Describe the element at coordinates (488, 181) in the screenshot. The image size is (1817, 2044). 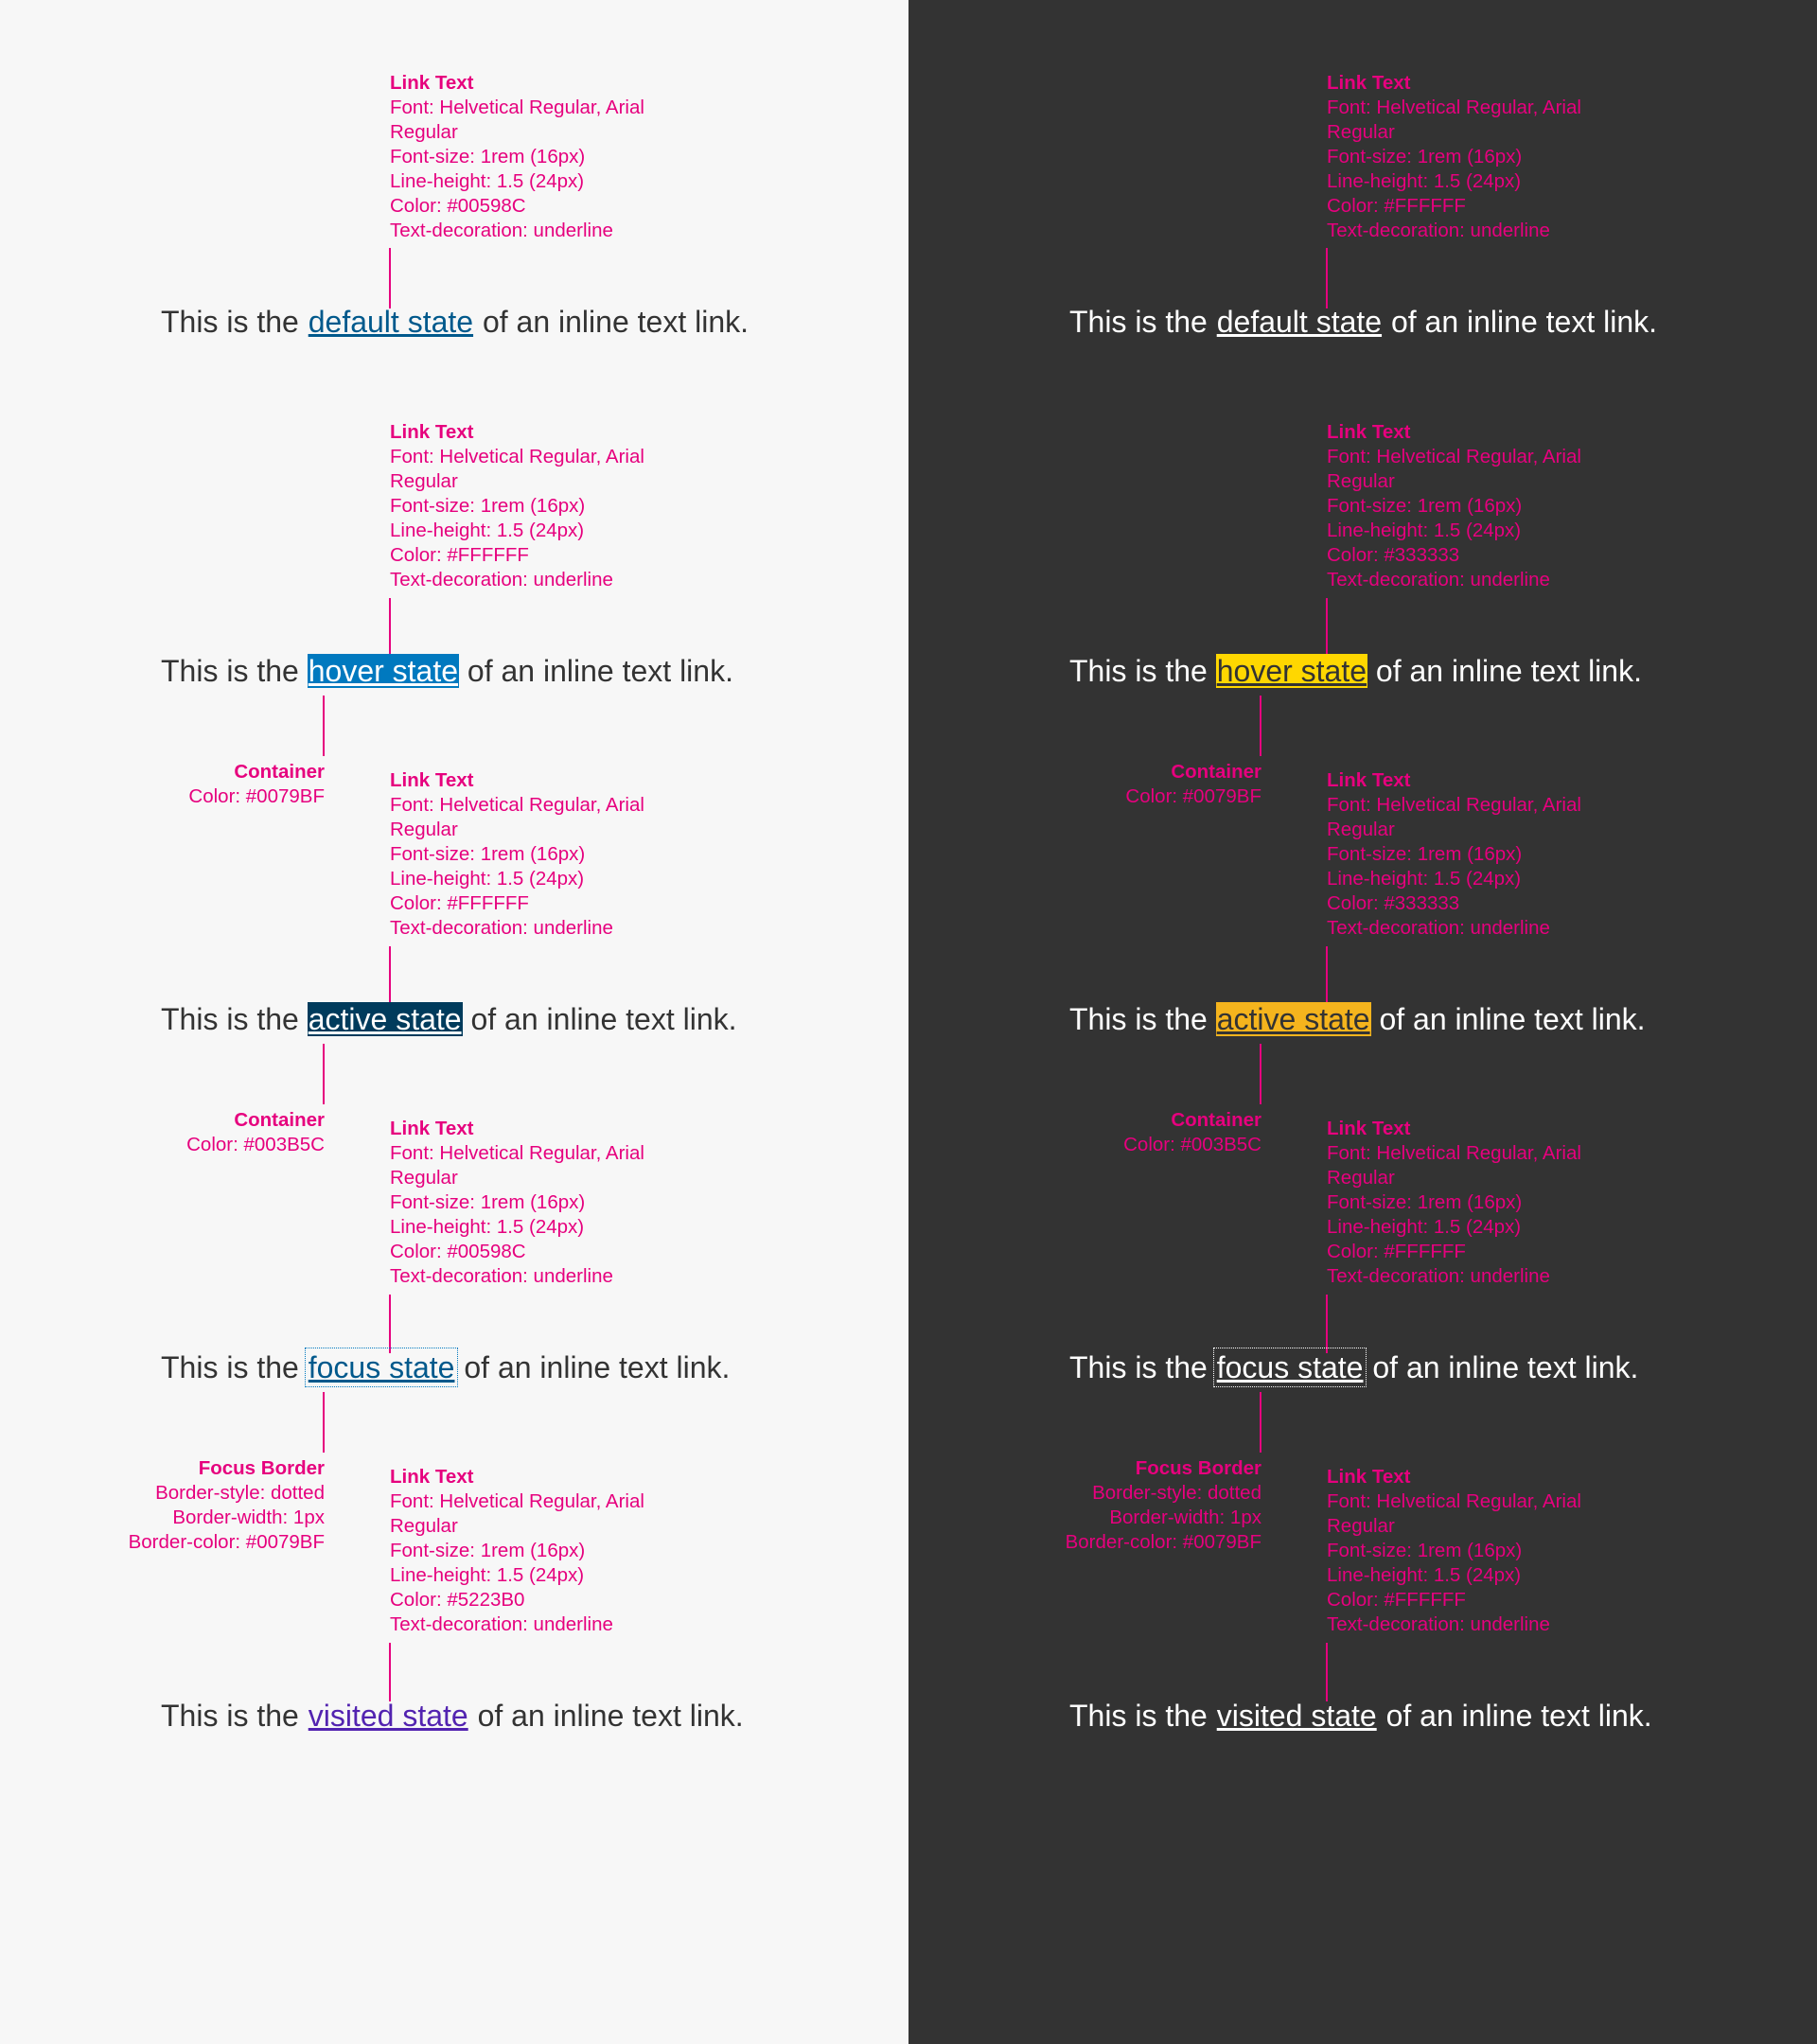
I see `spec-line-height: Line-height: 1.5 (24px)` at that location.